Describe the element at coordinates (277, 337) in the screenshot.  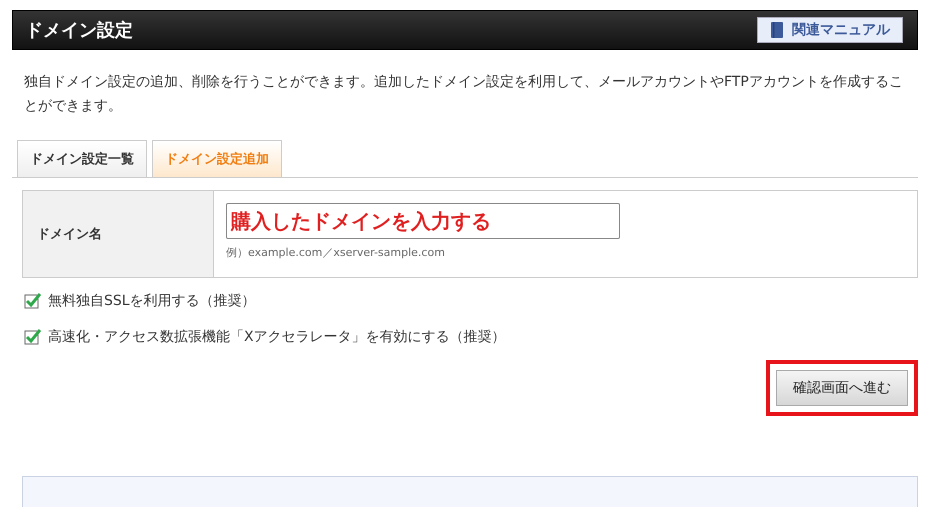
I see `option-label: 高速化・アクセス数拡張機能「Xアクセラレータ」を有効にする（推奨）` at that location.